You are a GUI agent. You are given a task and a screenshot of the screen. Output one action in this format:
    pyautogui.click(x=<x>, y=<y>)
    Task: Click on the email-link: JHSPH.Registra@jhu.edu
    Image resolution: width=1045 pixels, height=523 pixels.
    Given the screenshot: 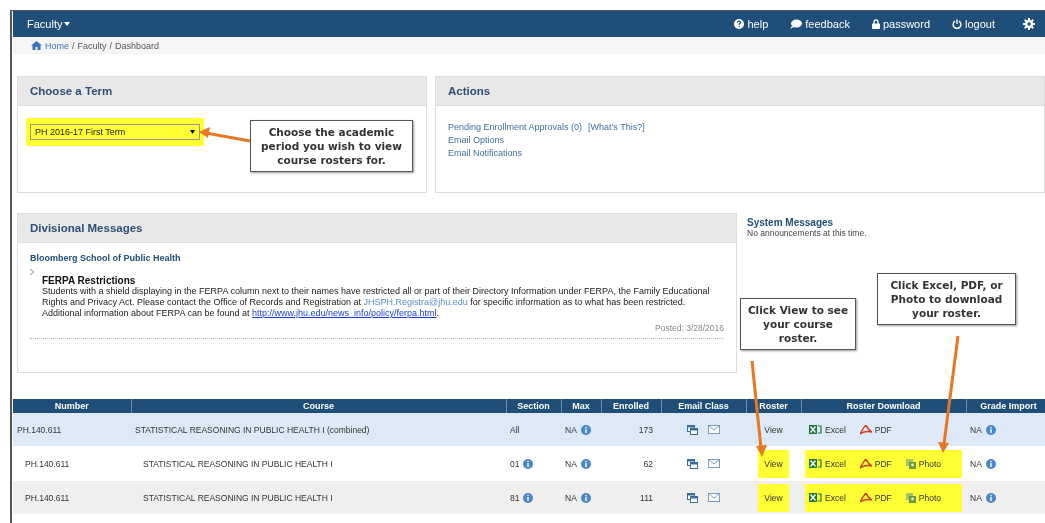 What is the action you would take?
    pyautogui.click(x=415, y=302)
    